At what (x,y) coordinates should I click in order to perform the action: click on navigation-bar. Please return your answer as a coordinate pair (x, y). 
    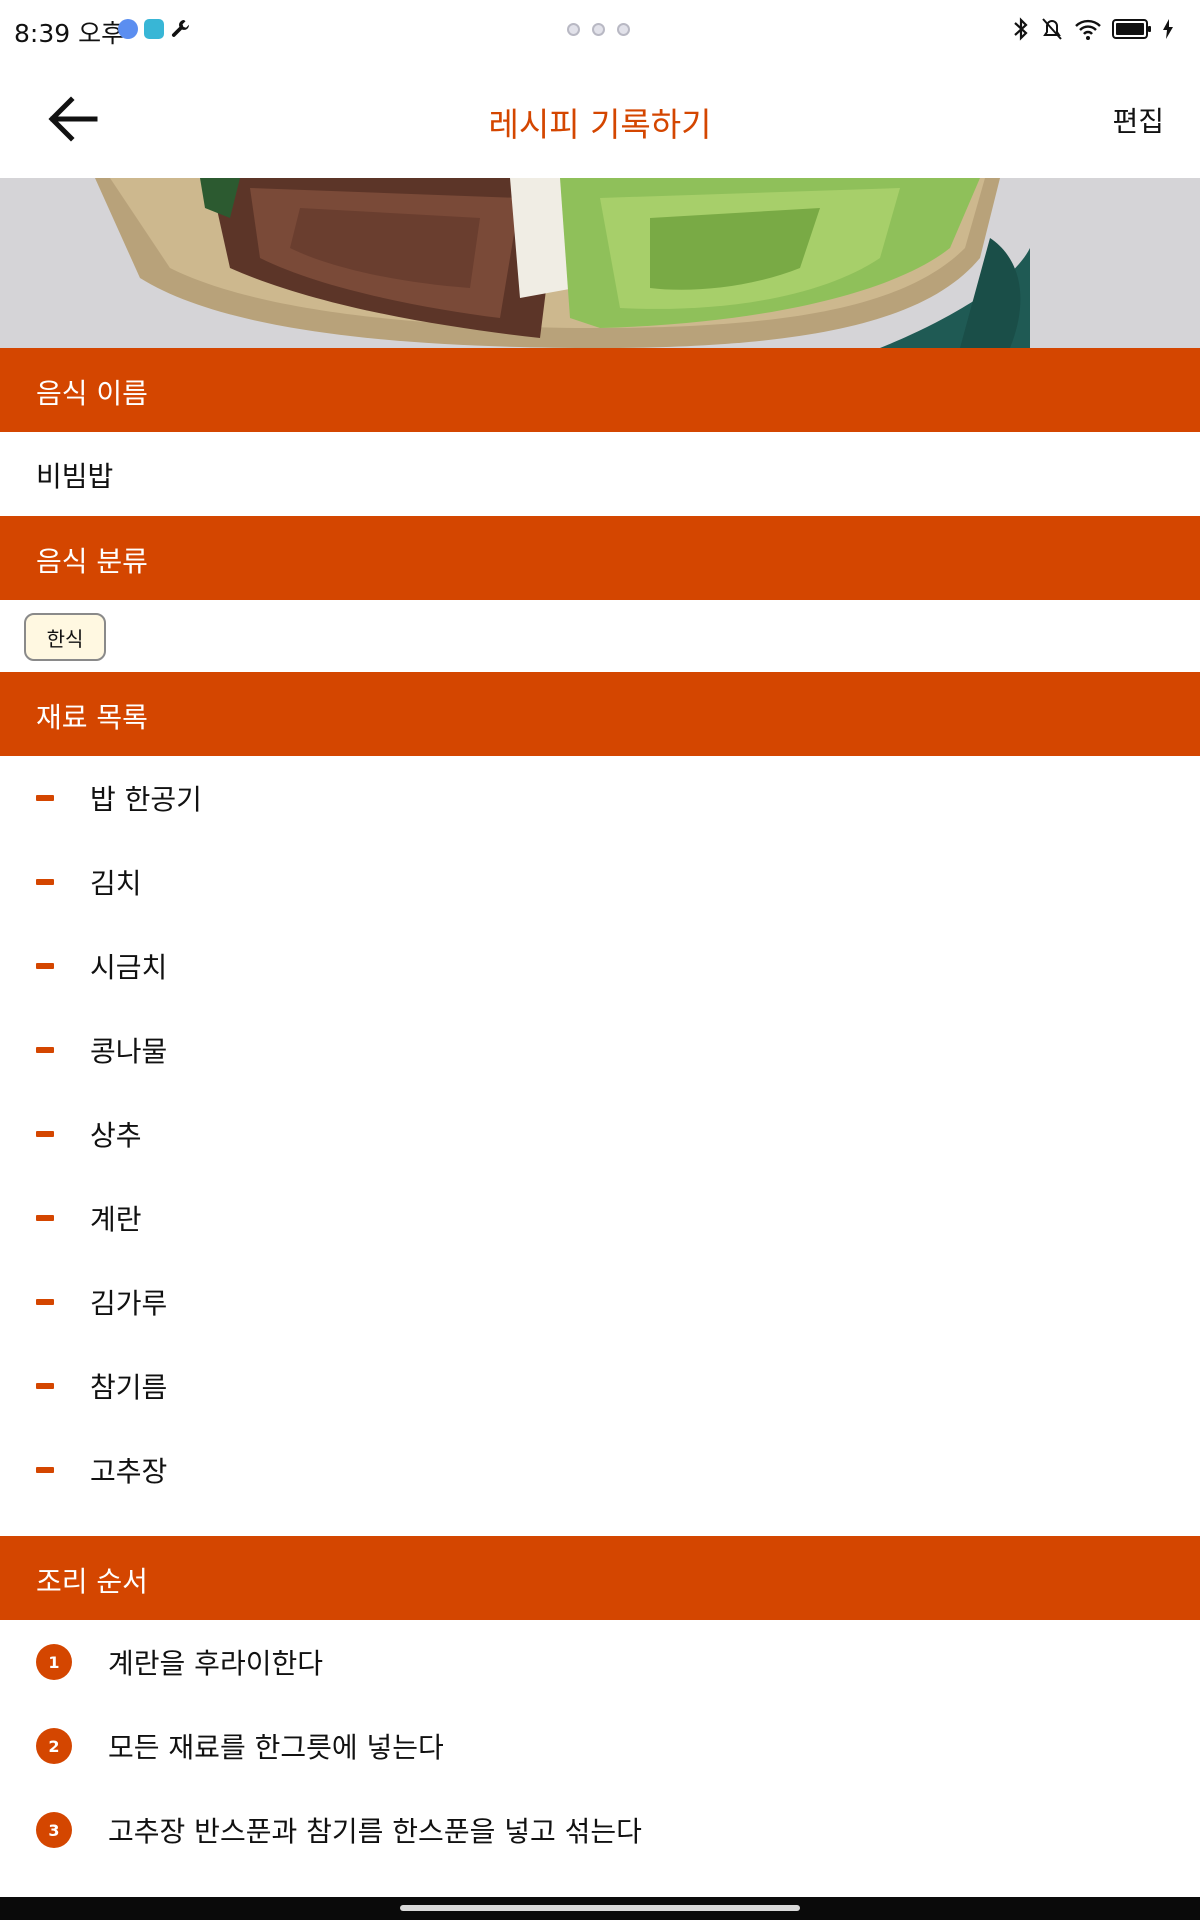
    Looking at the image, I should click on (600, 1908).